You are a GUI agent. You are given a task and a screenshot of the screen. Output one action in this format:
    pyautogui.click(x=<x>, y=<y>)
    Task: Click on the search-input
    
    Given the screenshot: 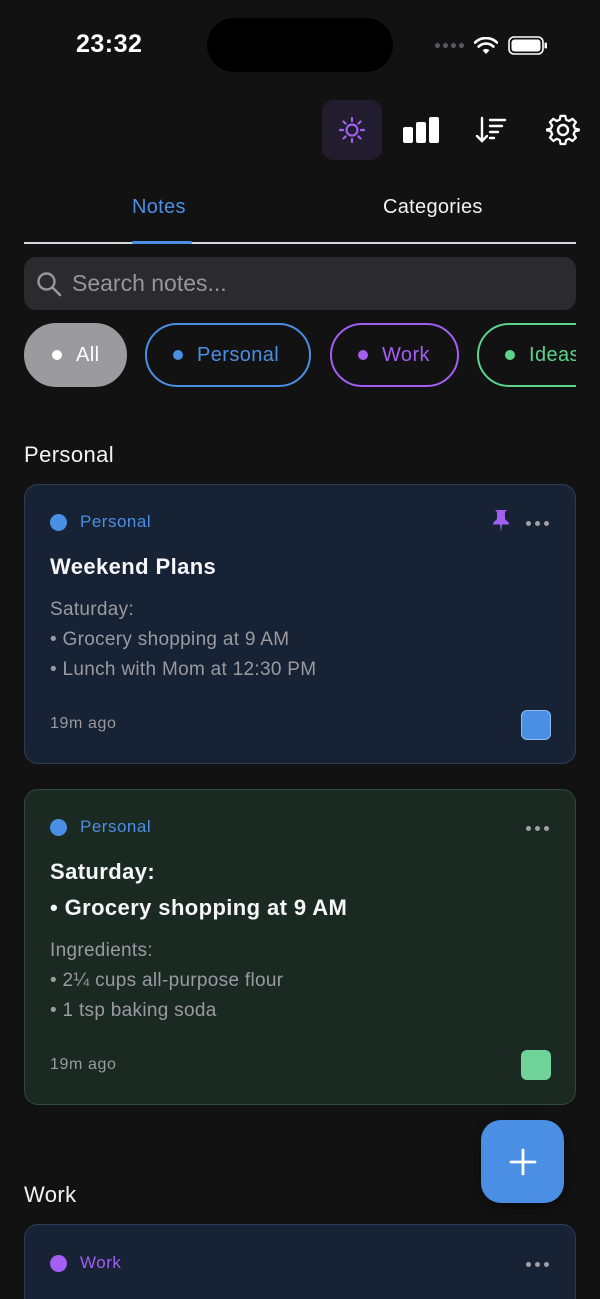 What is the action you would take?
    pyautogui.click(x=312, y=283)
    